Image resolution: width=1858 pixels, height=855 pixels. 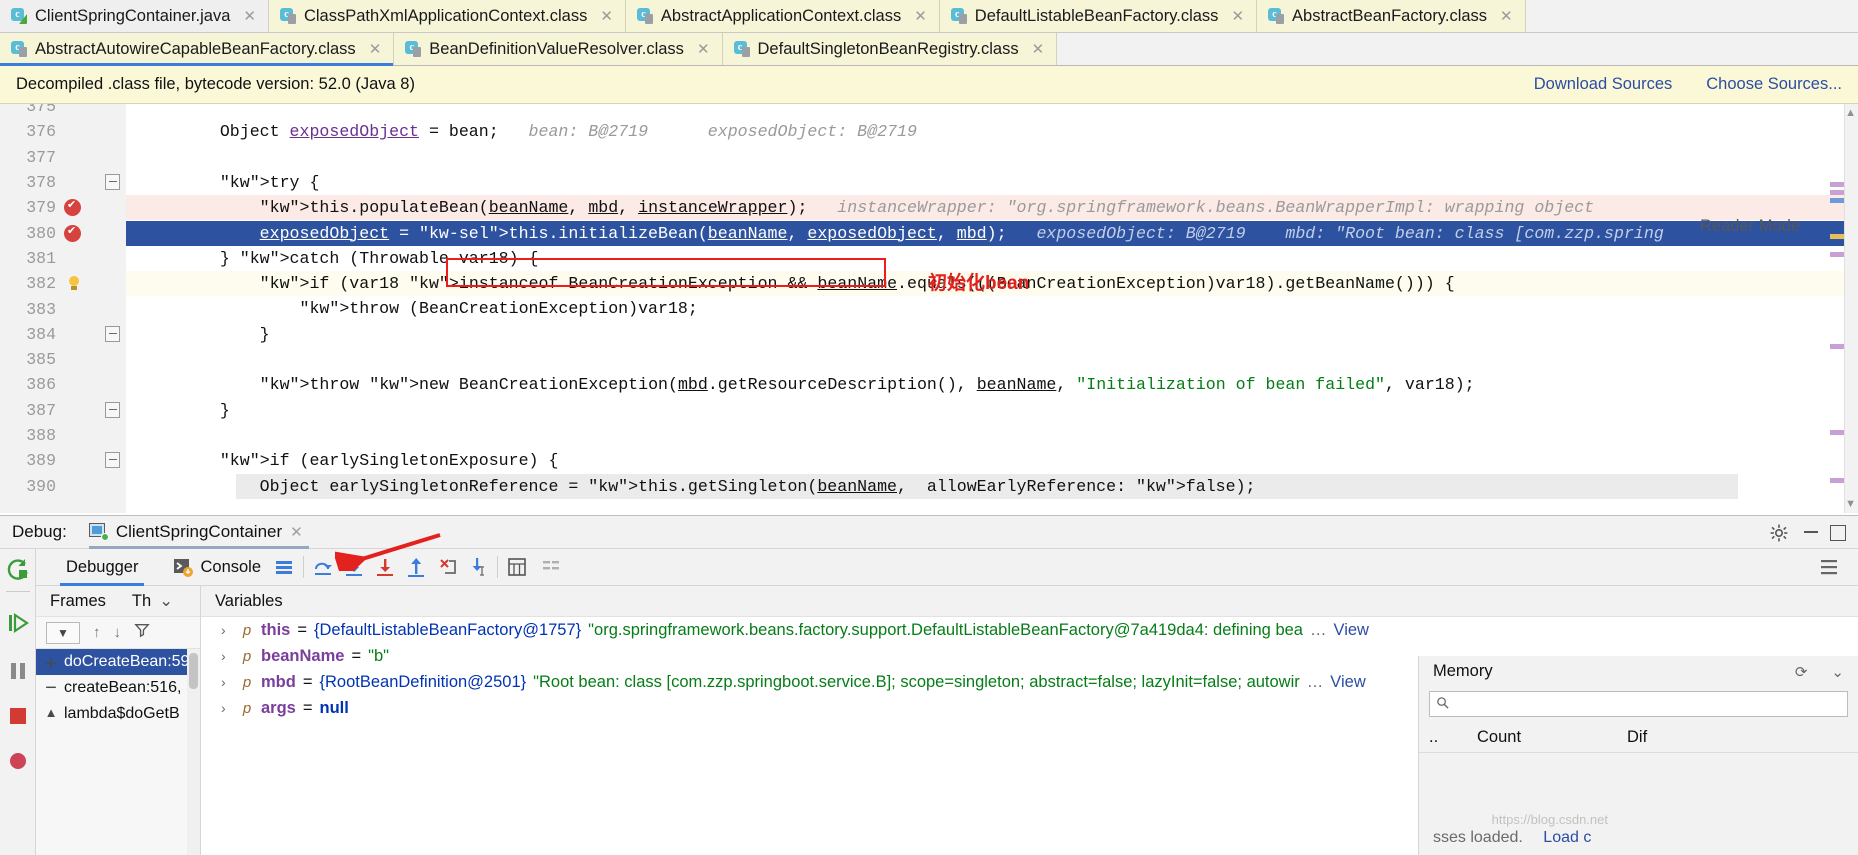 I want to click on gutter-line-376: 376, so click(x=50, y=131).